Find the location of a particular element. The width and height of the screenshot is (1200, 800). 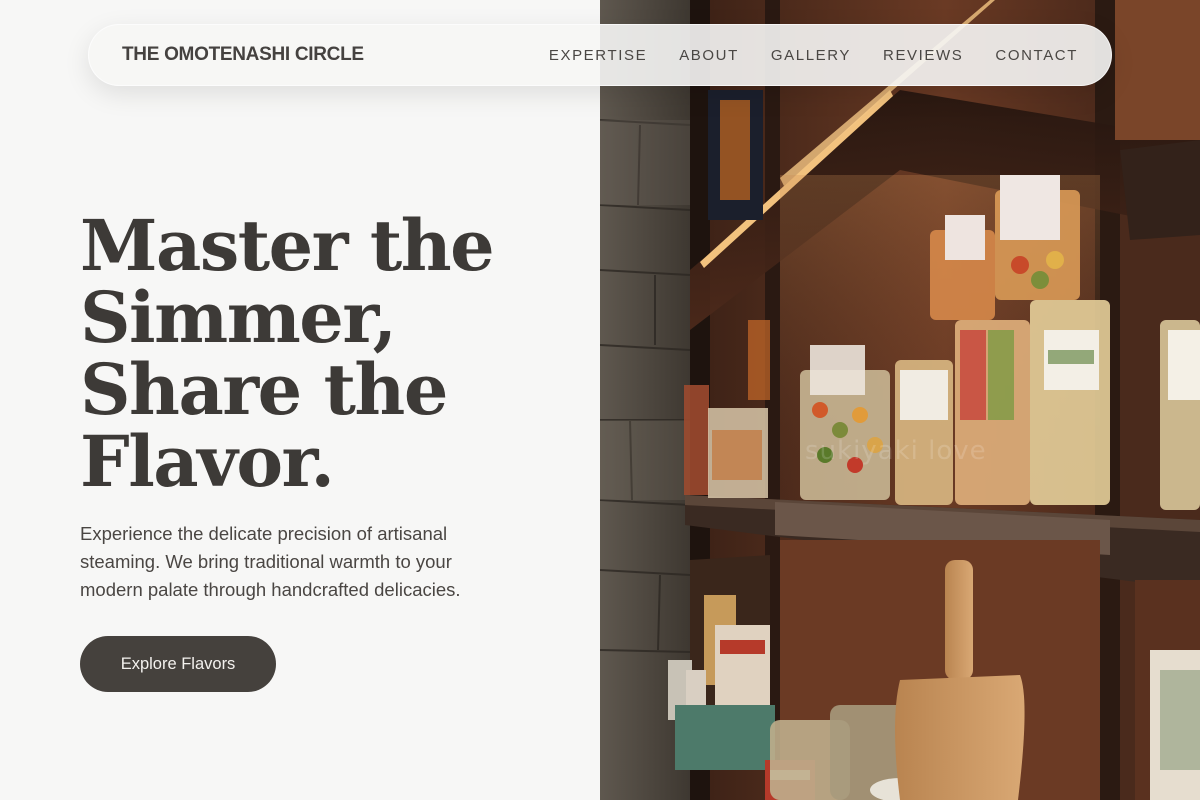

headline-line: Simmer, is located at coordinates (238, 317).